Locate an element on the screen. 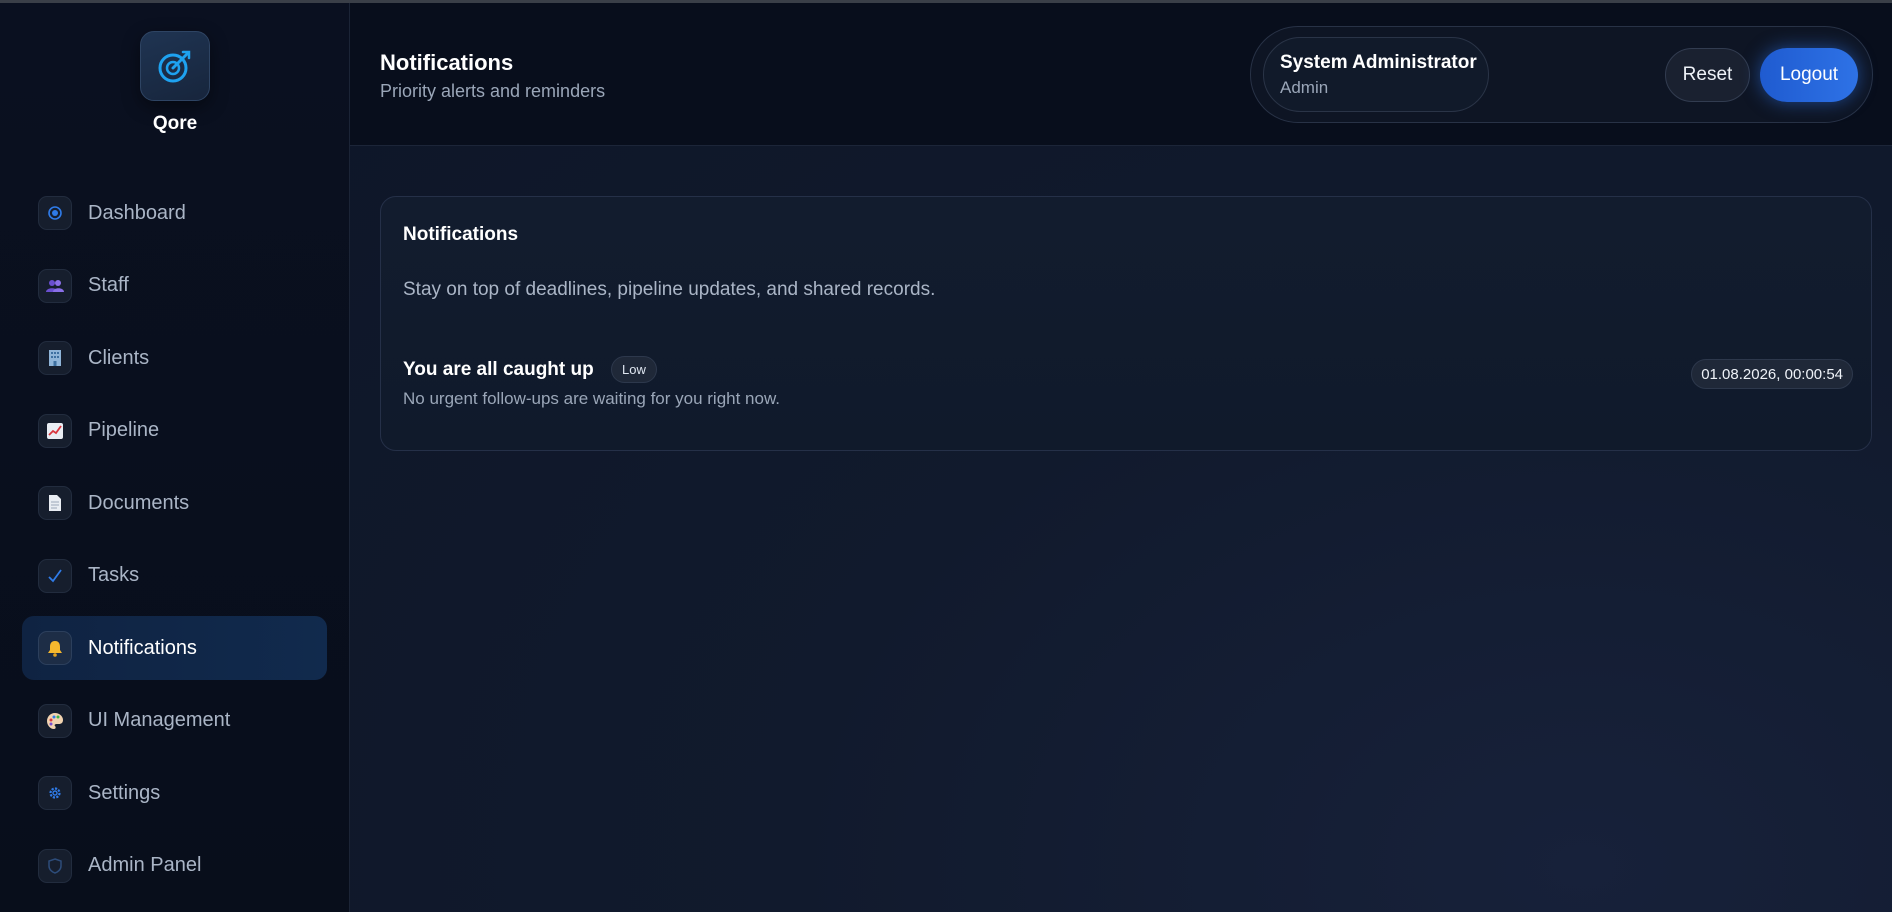  page-title: Notifications is located at coordinates (447, 62).